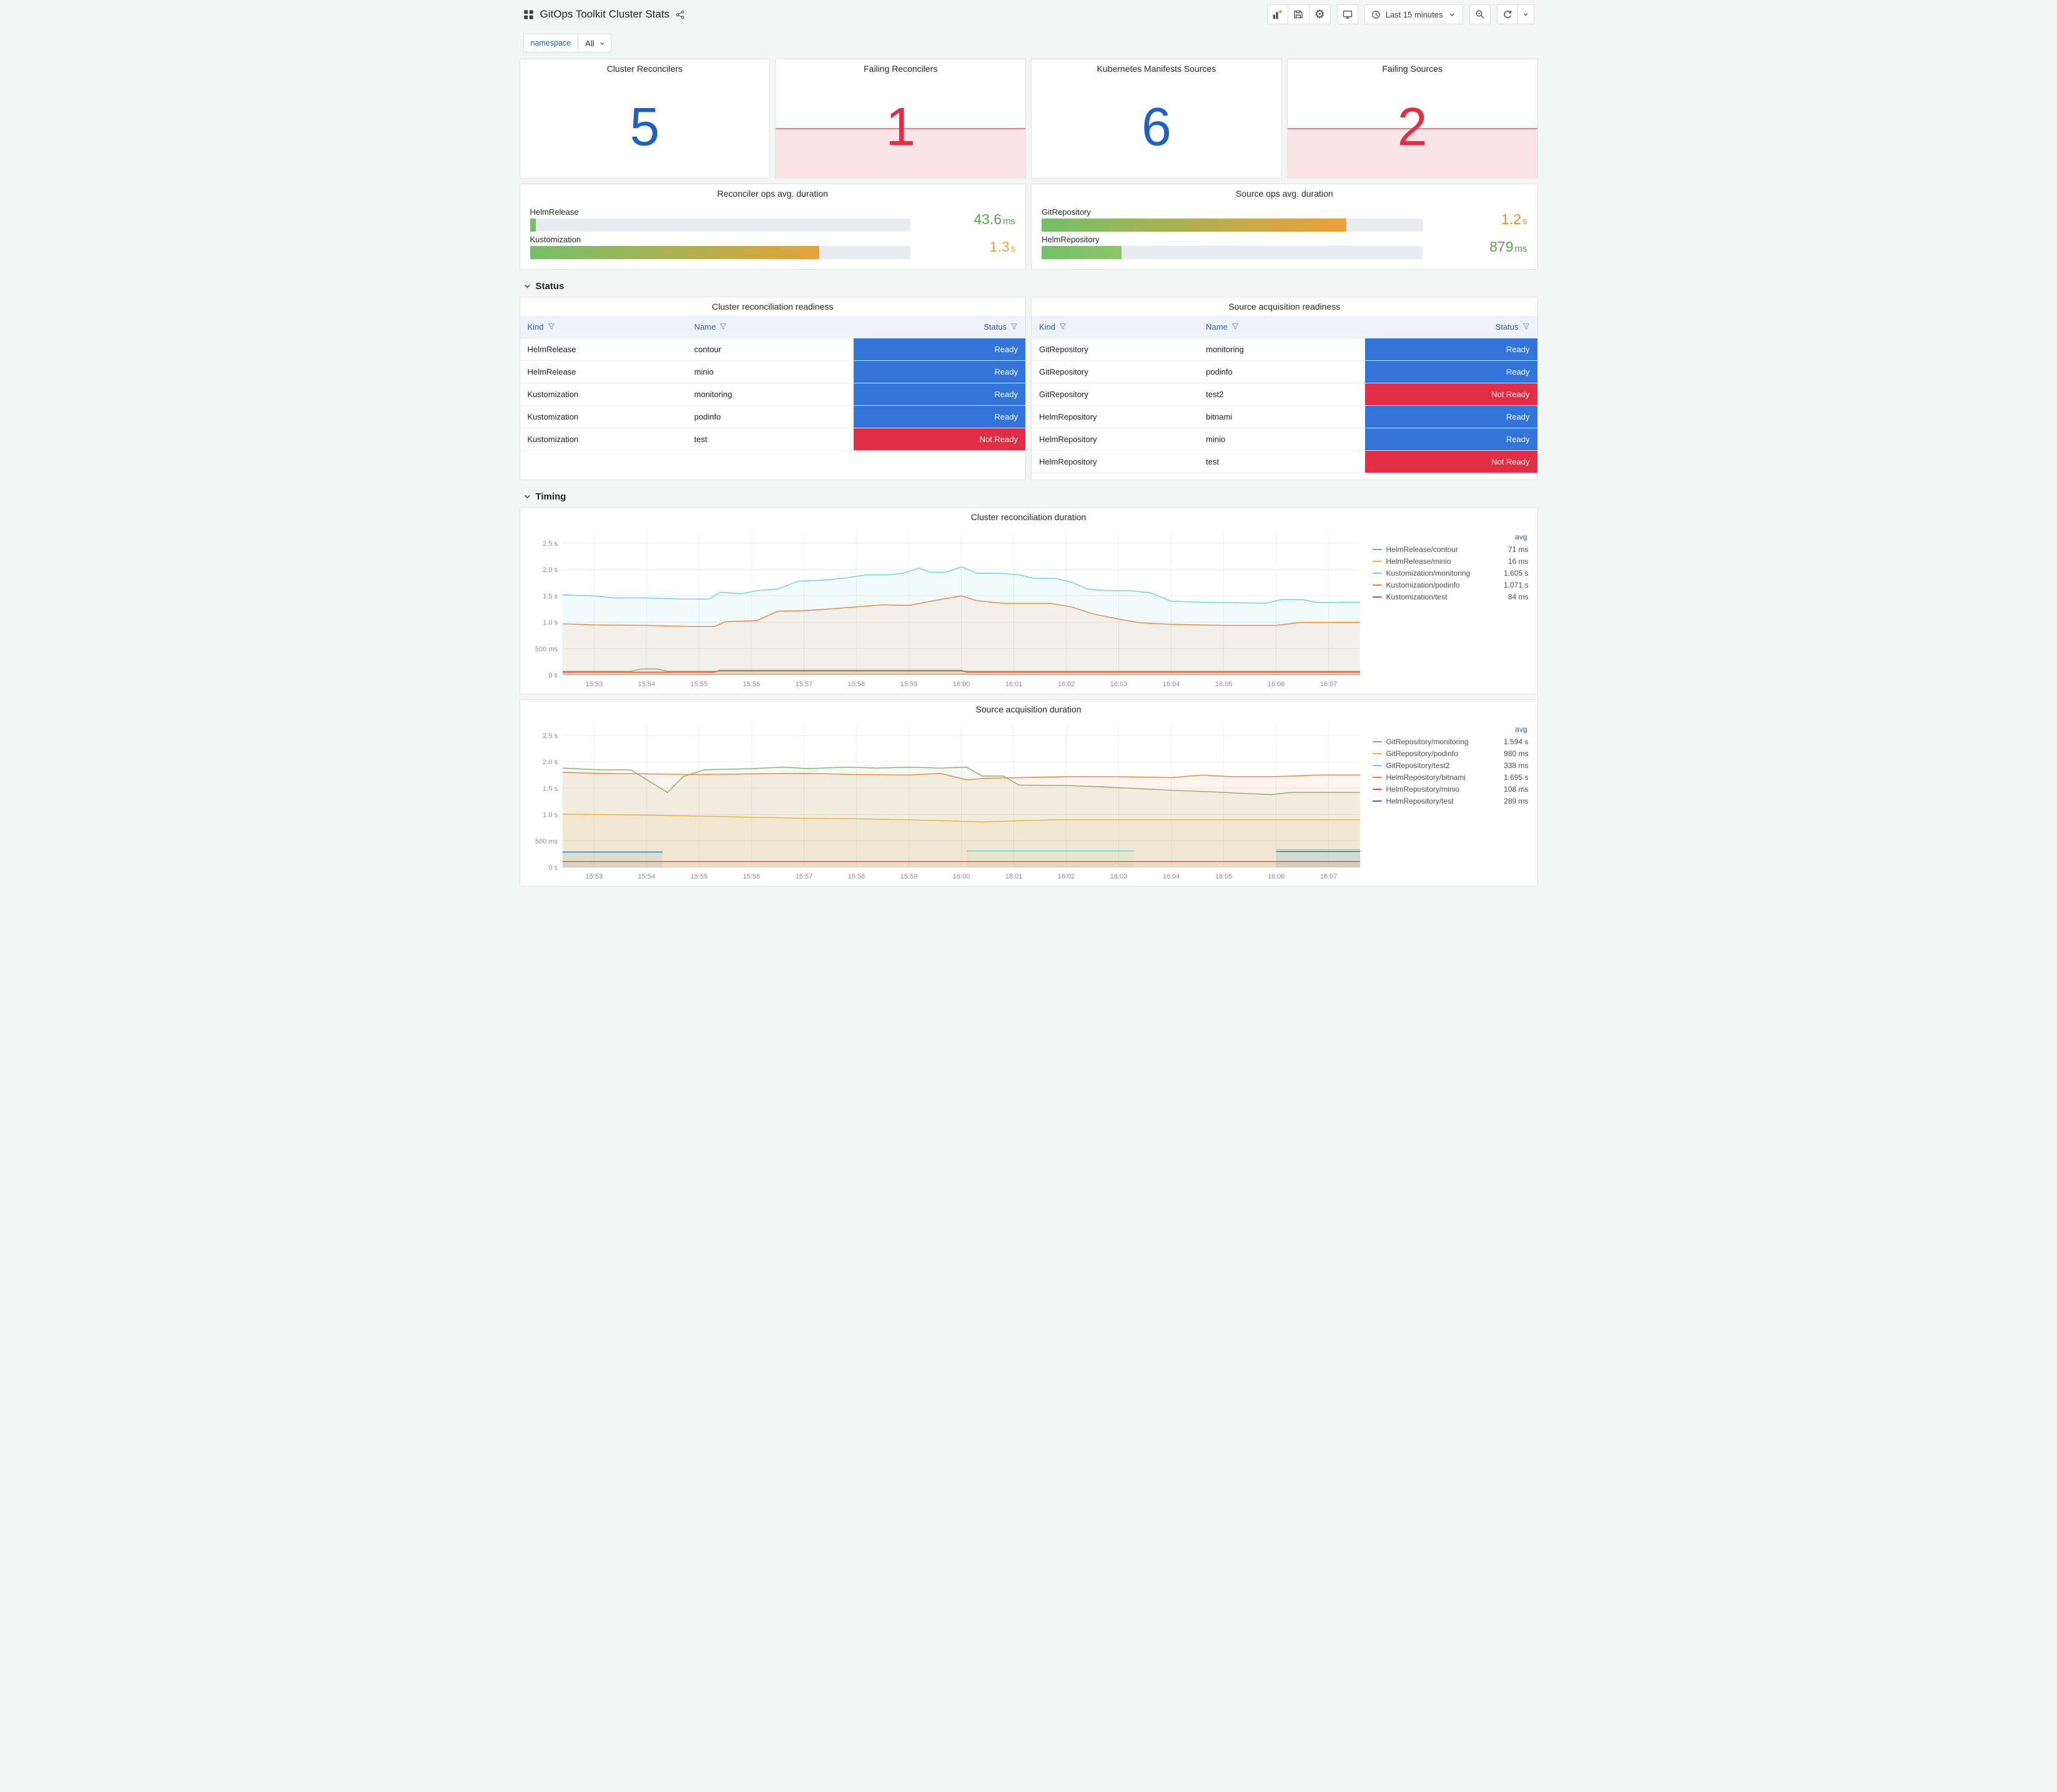  I want to click on legend-series-name: Kustomization/podinfo, so click(1443, 585).